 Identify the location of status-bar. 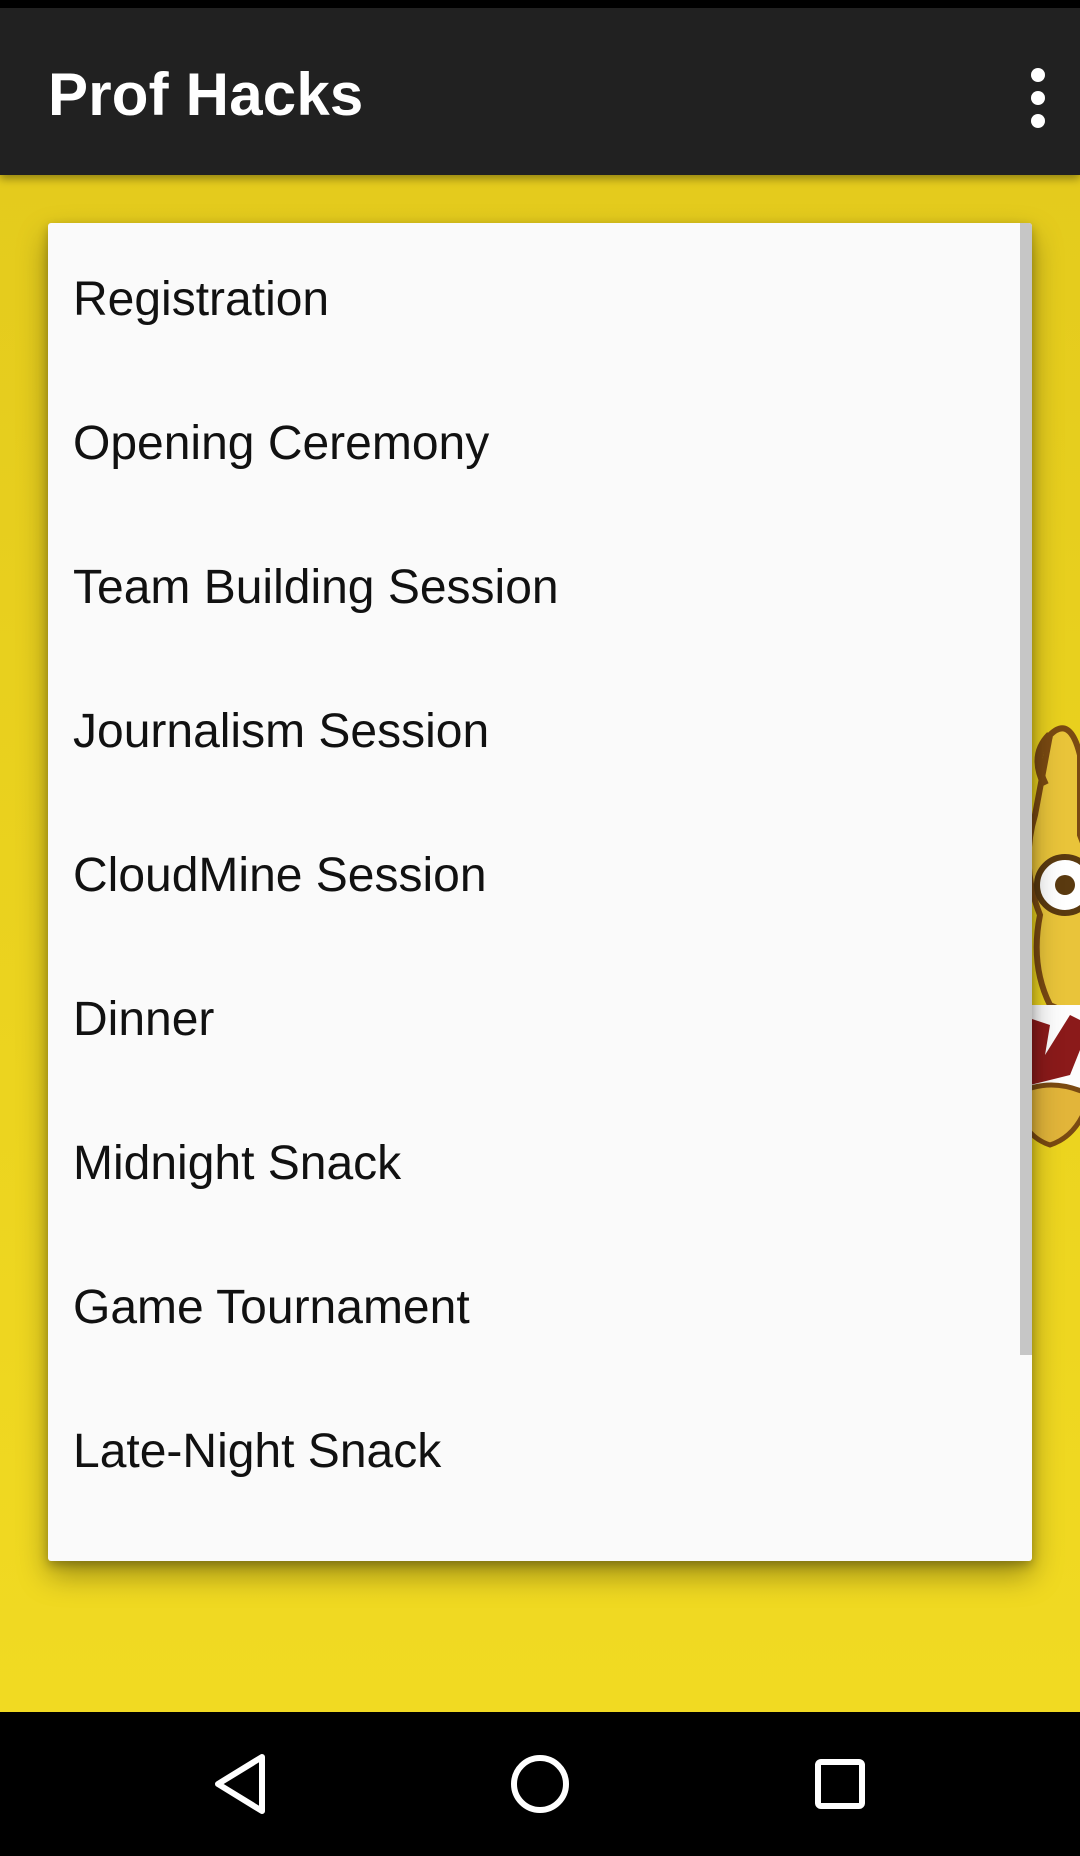
(540, 4).